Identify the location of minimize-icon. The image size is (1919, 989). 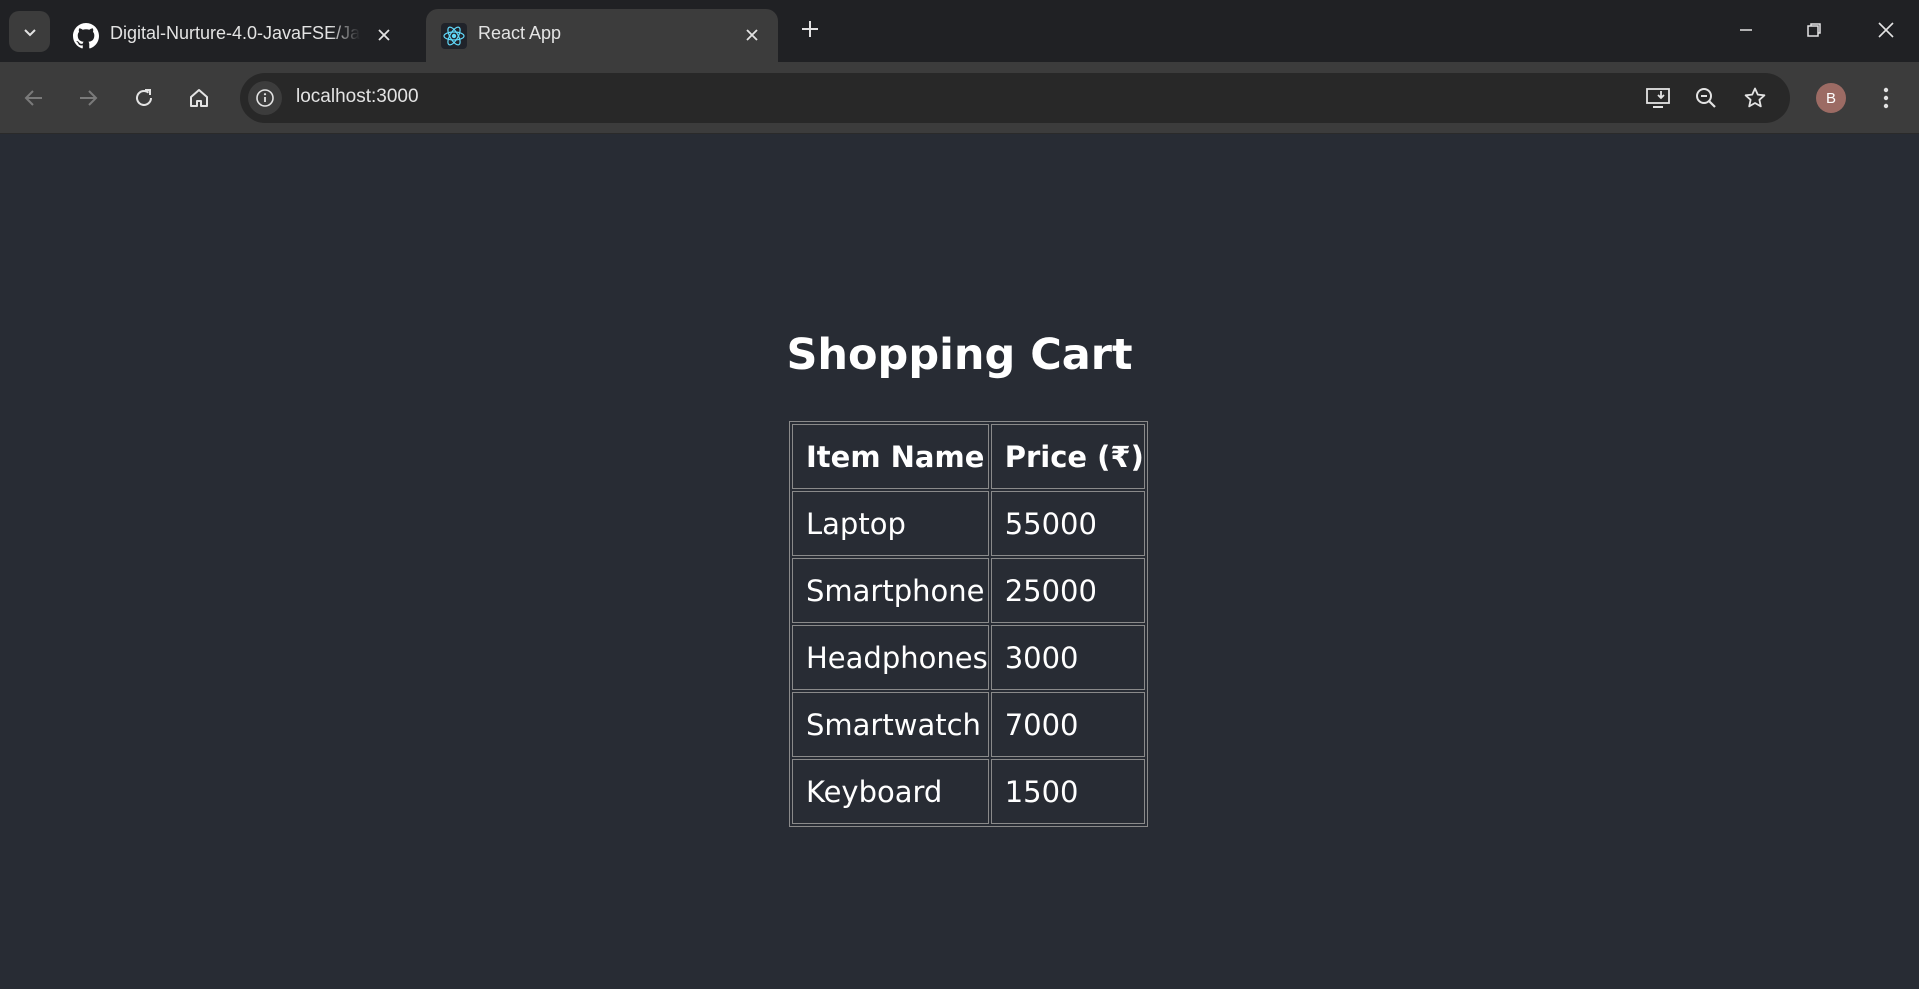
(1746, 30).